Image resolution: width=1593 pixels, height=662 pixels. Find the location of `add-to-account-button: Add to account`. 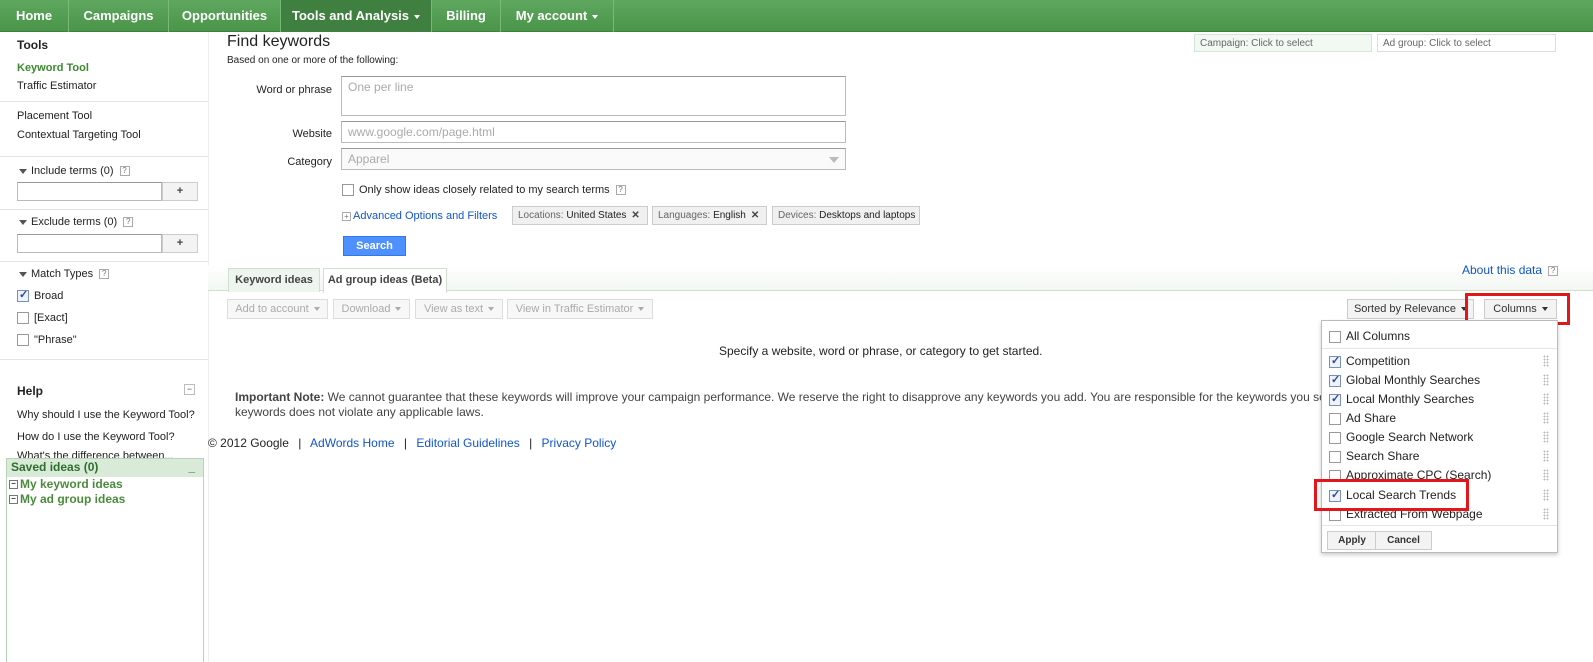

add-to-account-button: Add to account is located at coordinates (277, 309).